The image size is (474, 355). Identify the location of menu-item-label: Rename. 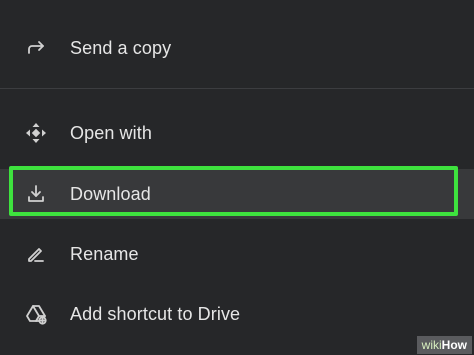
(104, 253).